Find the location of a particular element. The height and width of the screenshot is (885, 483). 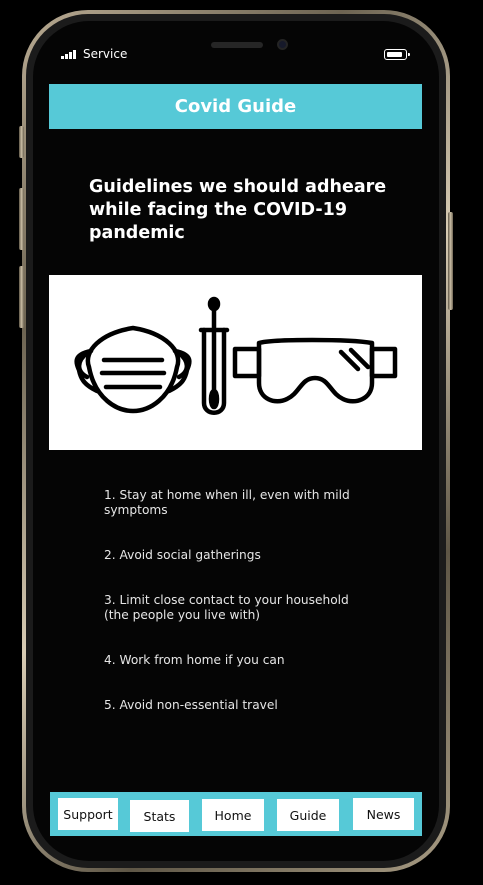

nav-home-button: Home is located at coordinates (233, 815).